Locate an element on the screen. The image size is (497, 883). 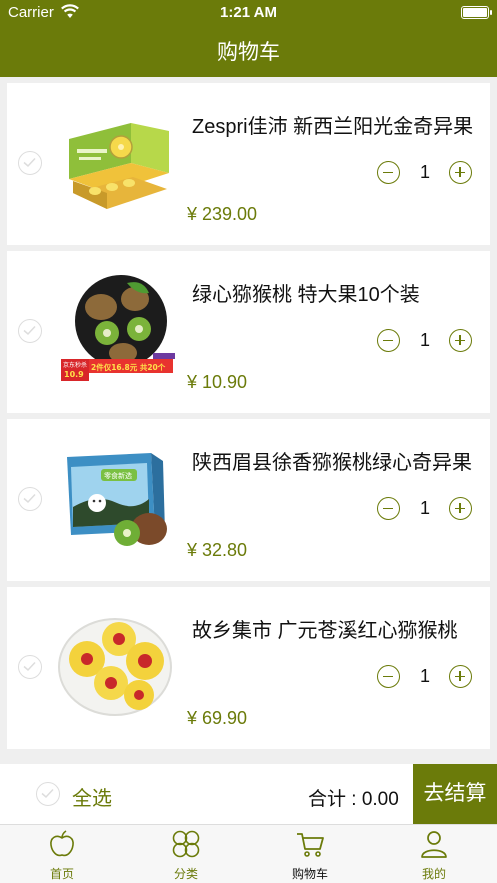
product-name: Zespri佳沛 新西兰阳光金奇异果 is located at coordinates (337, 124).